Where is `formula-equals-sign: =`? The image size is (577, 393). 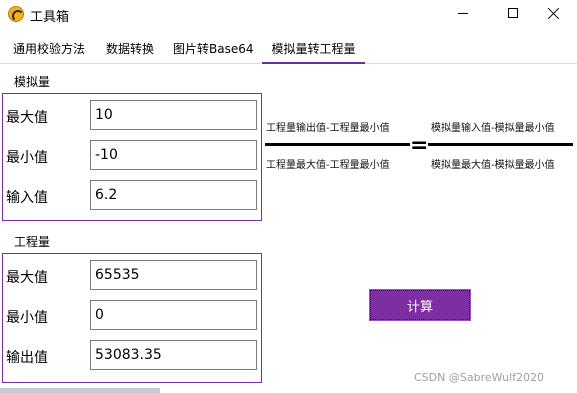 formula-equals-sign: = is located at coordinates (419, 145).